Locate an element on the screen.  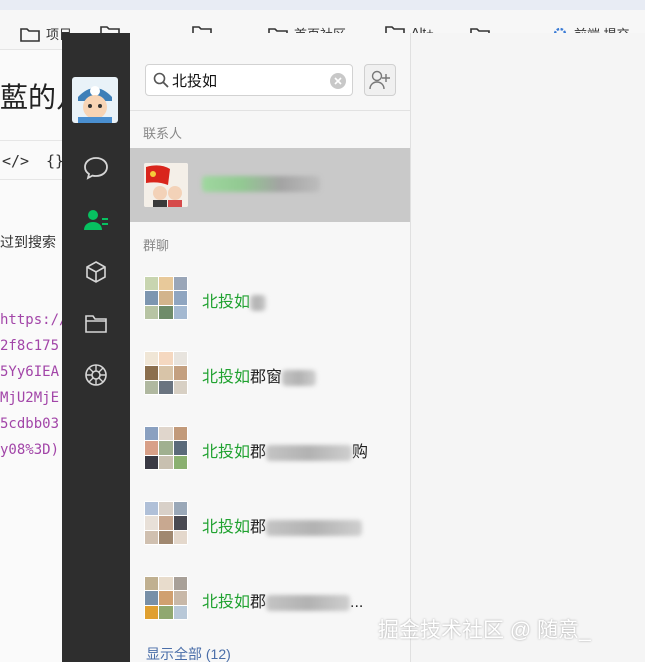
group-name: 北投如 is located at coordinates (234, 300).